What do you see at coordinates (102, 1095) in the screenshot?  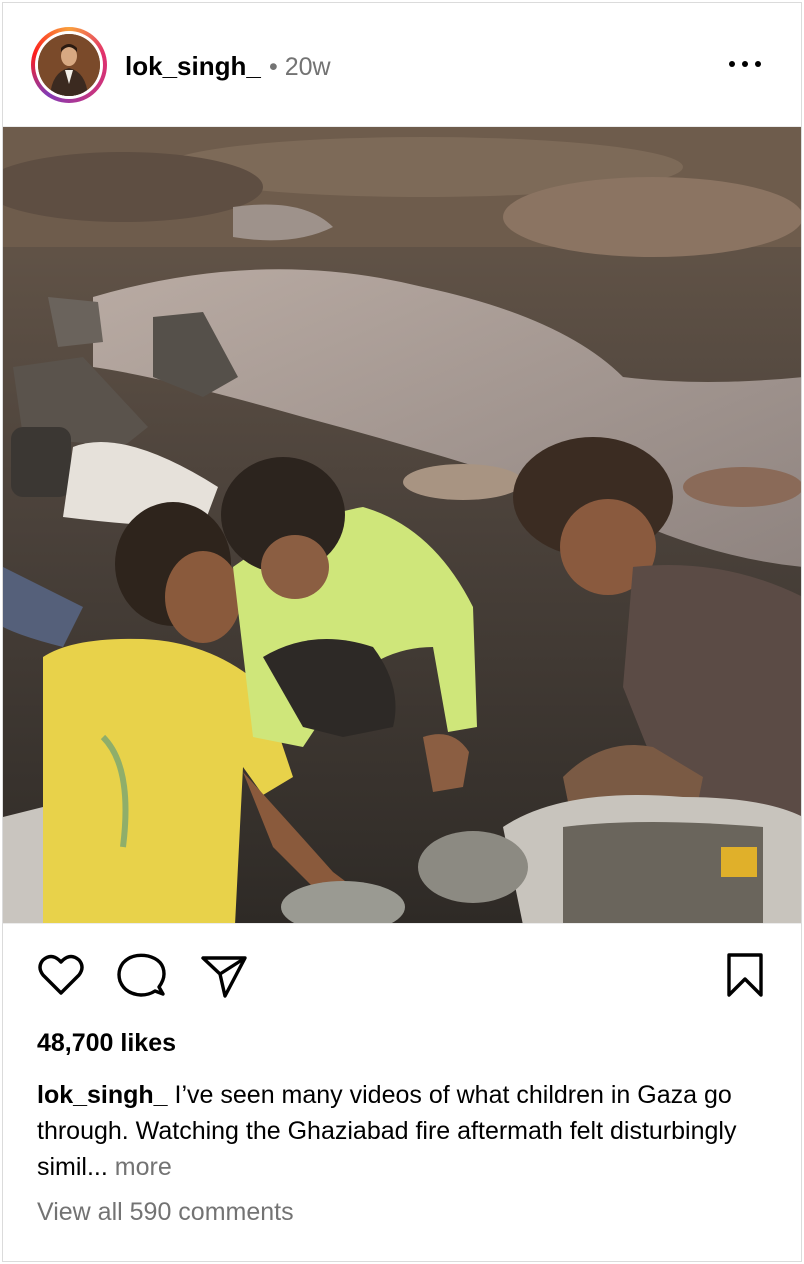 I see `caption-username: lok_singh_` at bounding box center [102, 1095].